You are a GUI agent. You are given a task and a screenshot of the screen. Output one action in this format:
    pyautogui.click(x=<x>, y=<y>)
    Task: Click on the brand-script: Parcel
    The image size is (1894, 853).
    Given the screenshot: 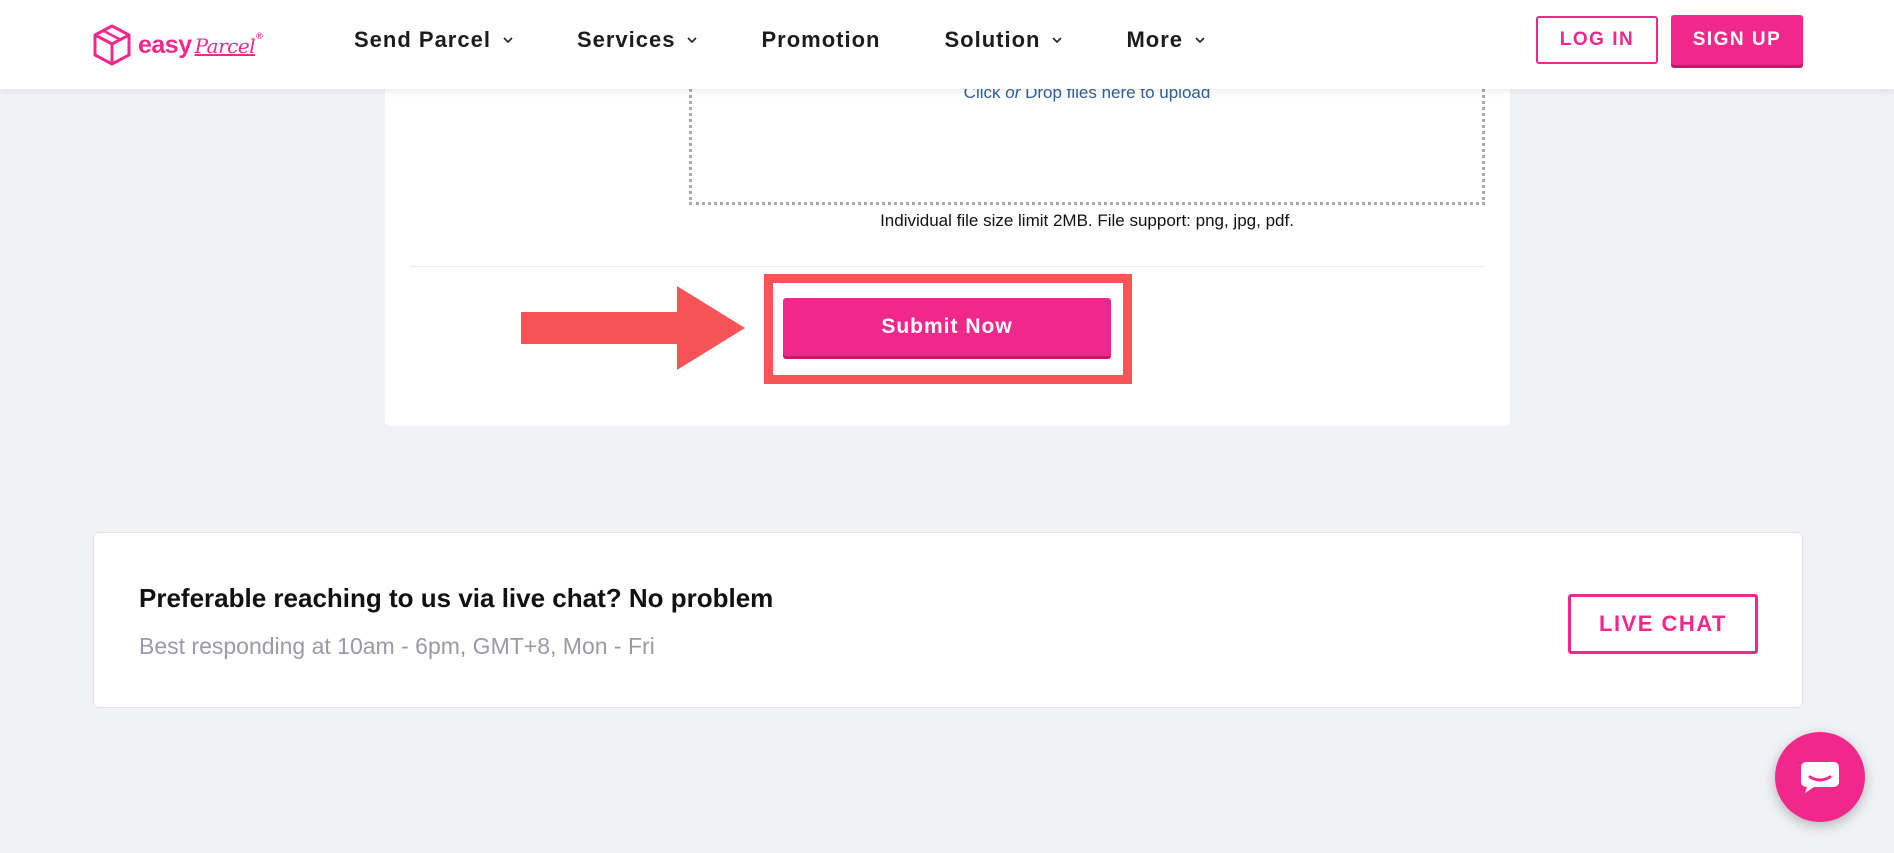 What is the action you would take?
    pyautogui.click(x=225, y=45)
    